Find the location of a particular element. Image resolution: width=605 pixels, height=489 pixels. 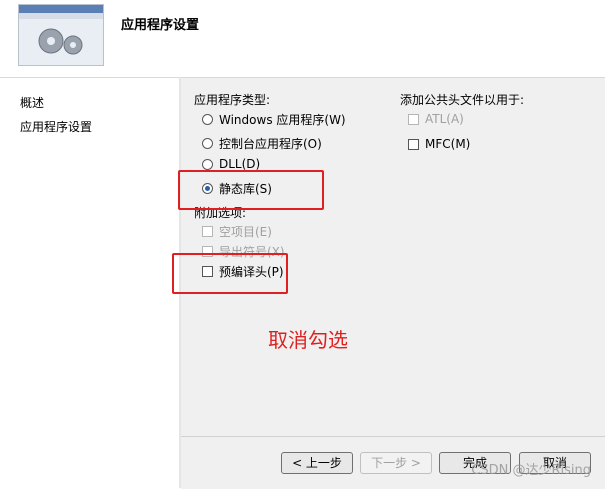

highlight-static-lib is located at coordinates (251, 190).